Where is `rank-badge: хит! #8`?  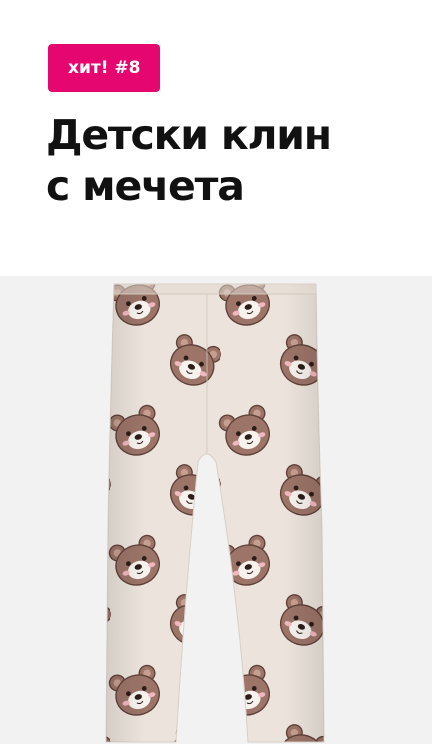 rank-badge: хит! #8 is located at coordinates (104, 68).